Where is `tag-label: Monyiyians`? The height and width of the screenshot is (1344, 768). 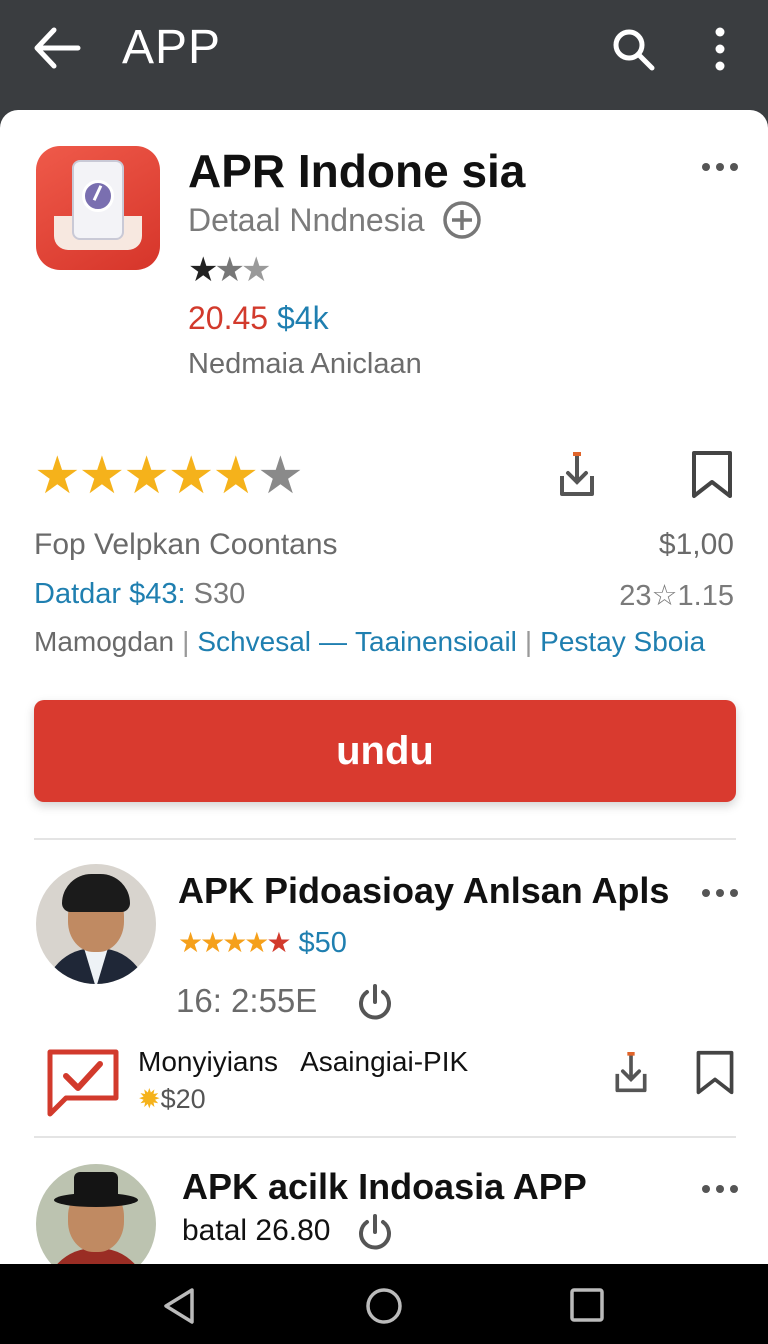 tag-label: Monyiyians is located at coordinates (208, 1061).